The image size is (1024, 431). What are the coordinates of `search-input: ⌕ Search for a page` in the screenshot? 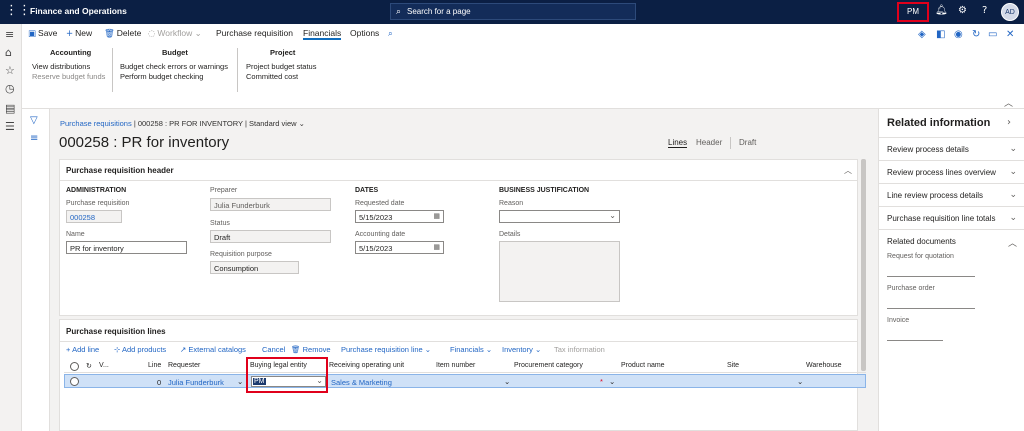 It's located at (513, 11).